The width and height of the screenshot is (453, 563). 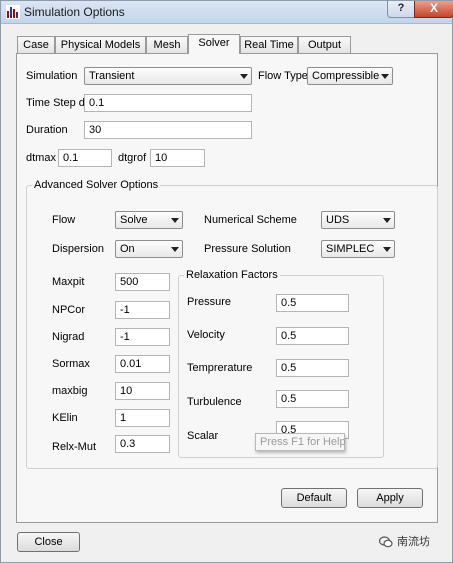 What do you see at coordinates (232, 275) in the screenshot?
I see `relaxation-factors-title: Relaxation Factors` at bounding box center [232, 275].